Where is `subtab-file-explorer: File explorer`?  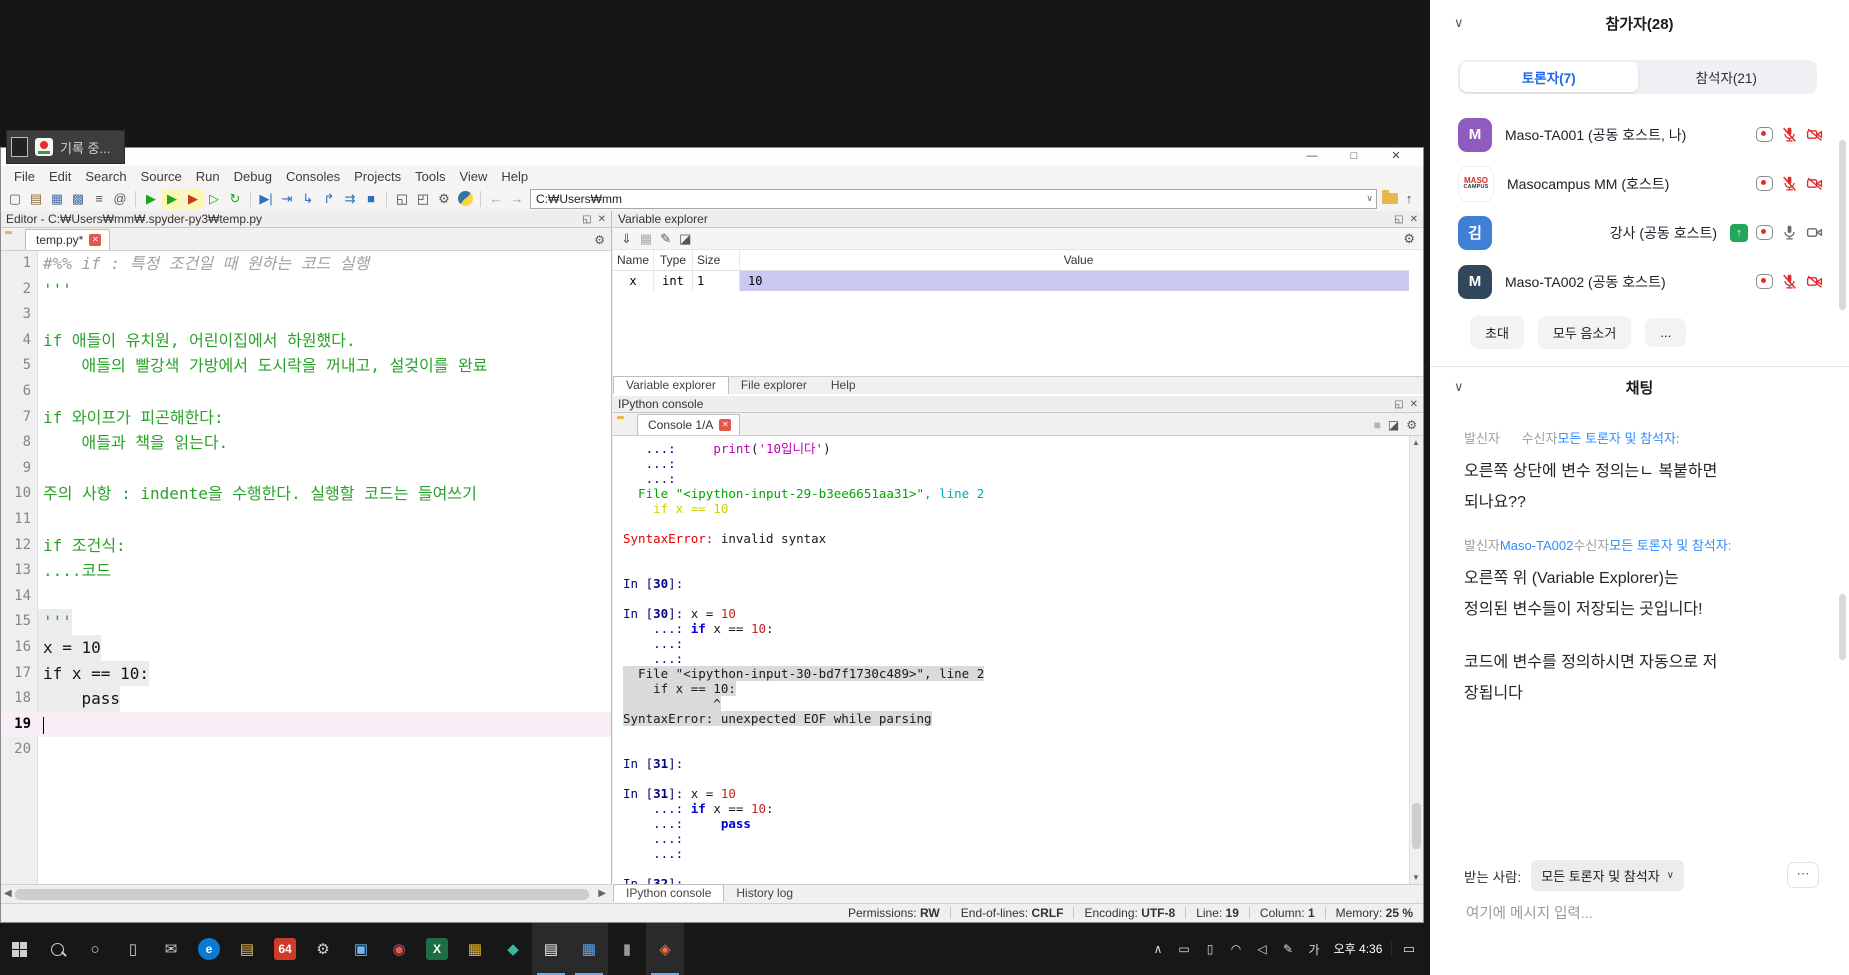 subtab-file-explorer: File explorer is located at coordinates (774, 385).